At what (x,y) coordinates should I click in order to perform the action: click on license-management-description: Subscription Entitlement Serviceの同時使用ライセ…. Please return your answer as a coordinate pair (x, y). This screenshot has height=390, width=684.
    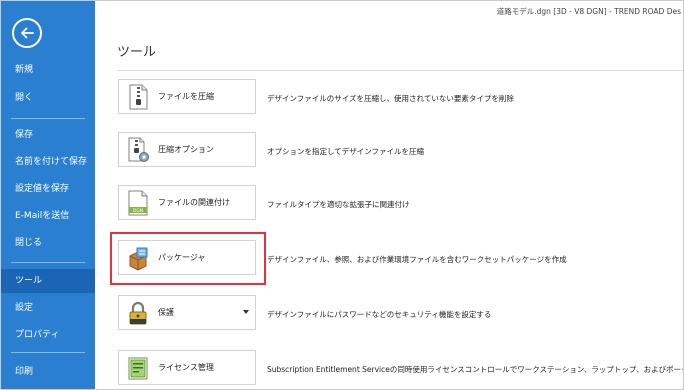
    Looking at the image, I should click on (475, 369).